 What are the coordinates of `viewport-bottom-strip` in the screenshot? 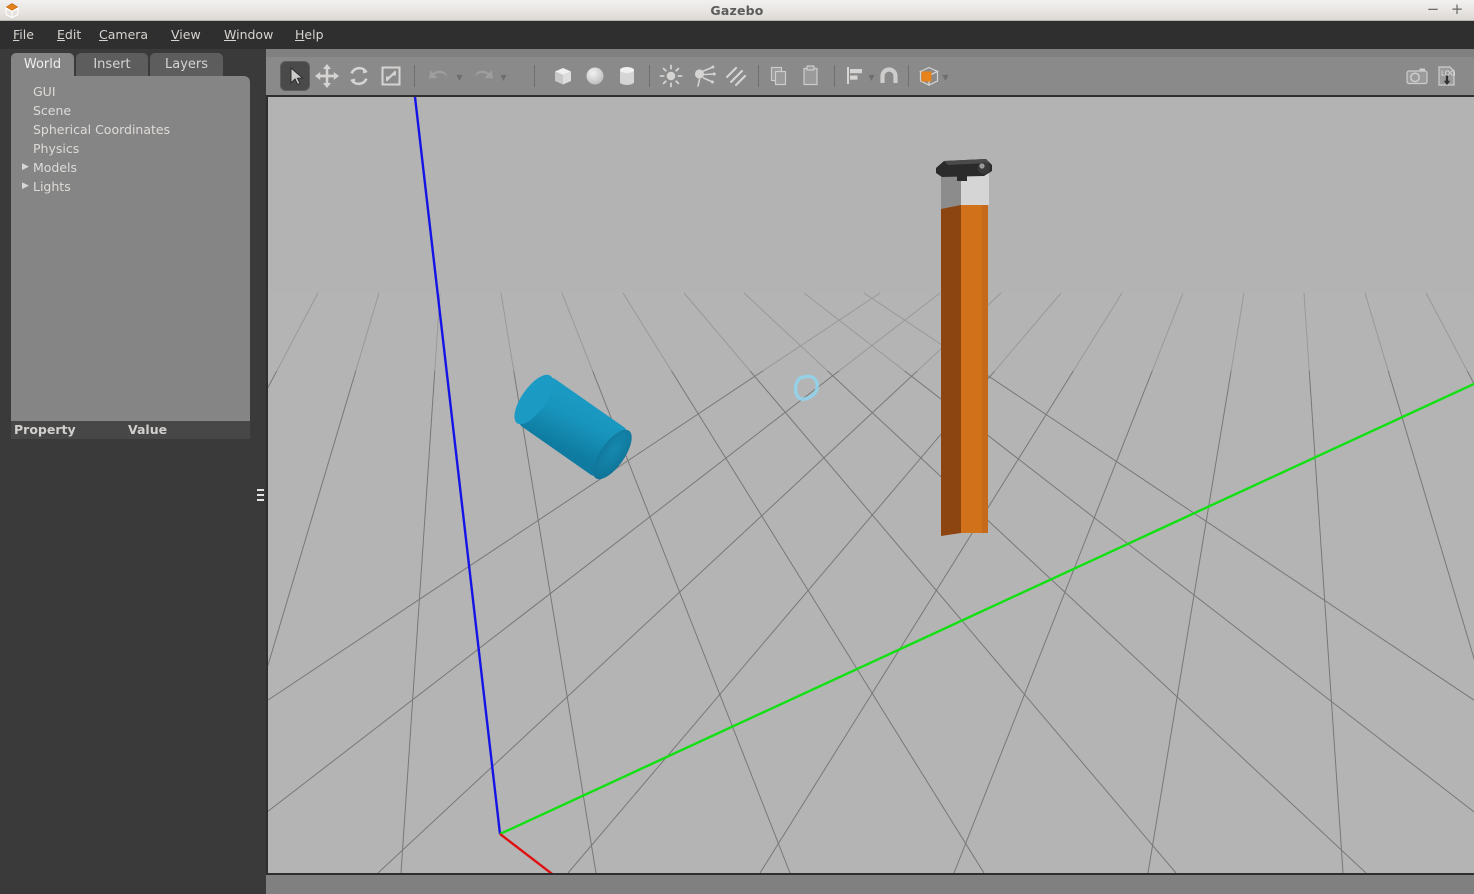 It's located at (870, 883).